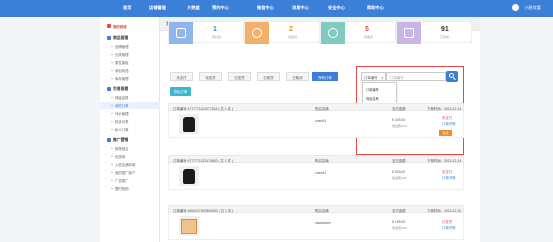  What do you see at coordinates (193, 8) in the screenshot?
I see `nav-bigdata: 大数据` at bounding box center [193, 8].